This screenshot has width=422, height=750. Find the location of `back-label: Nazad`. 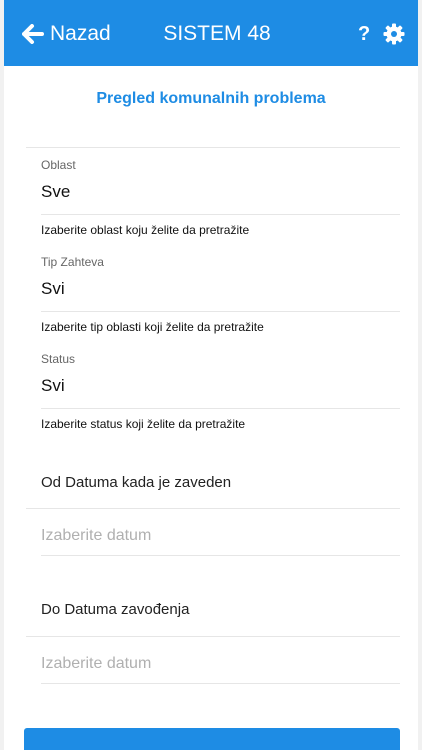

back-label: Nazad is located at coordinates (80, 33).